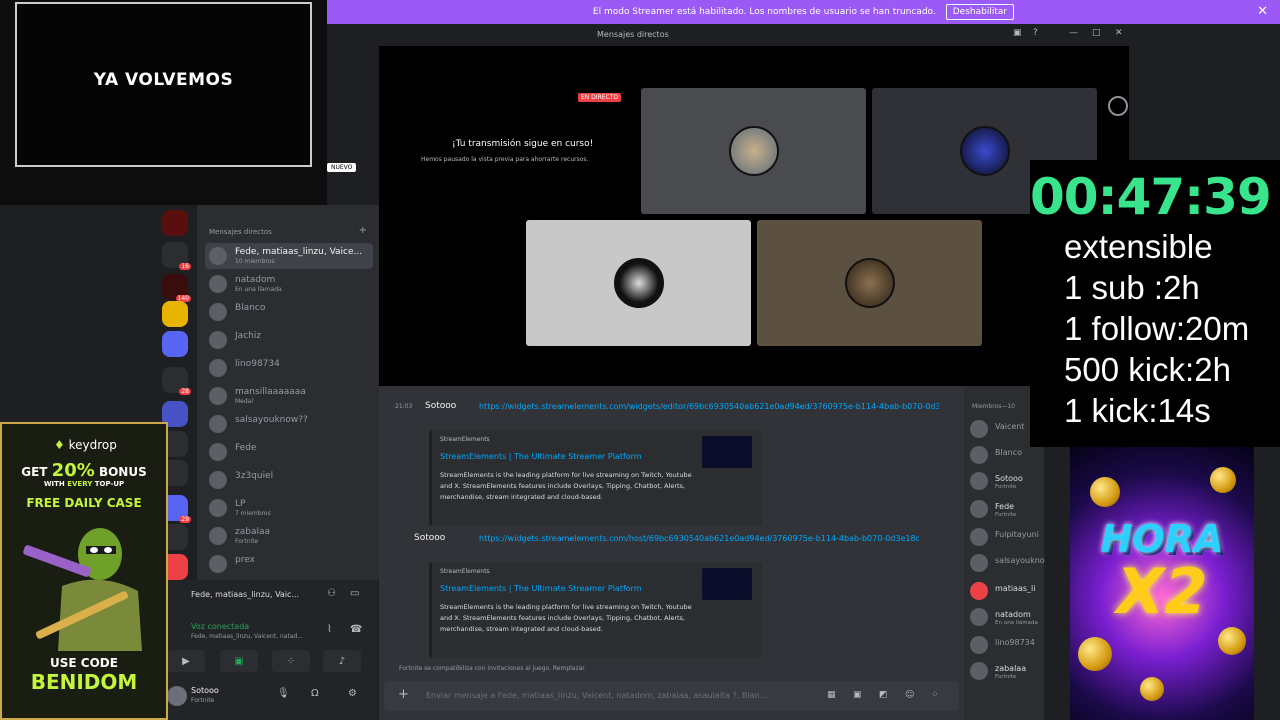 This screenshot has width=1280, height=720. Describe the element at coordinates (85, 445) in the screenshot. I see `keydrop-logo: ♦ keydrop` at that location.